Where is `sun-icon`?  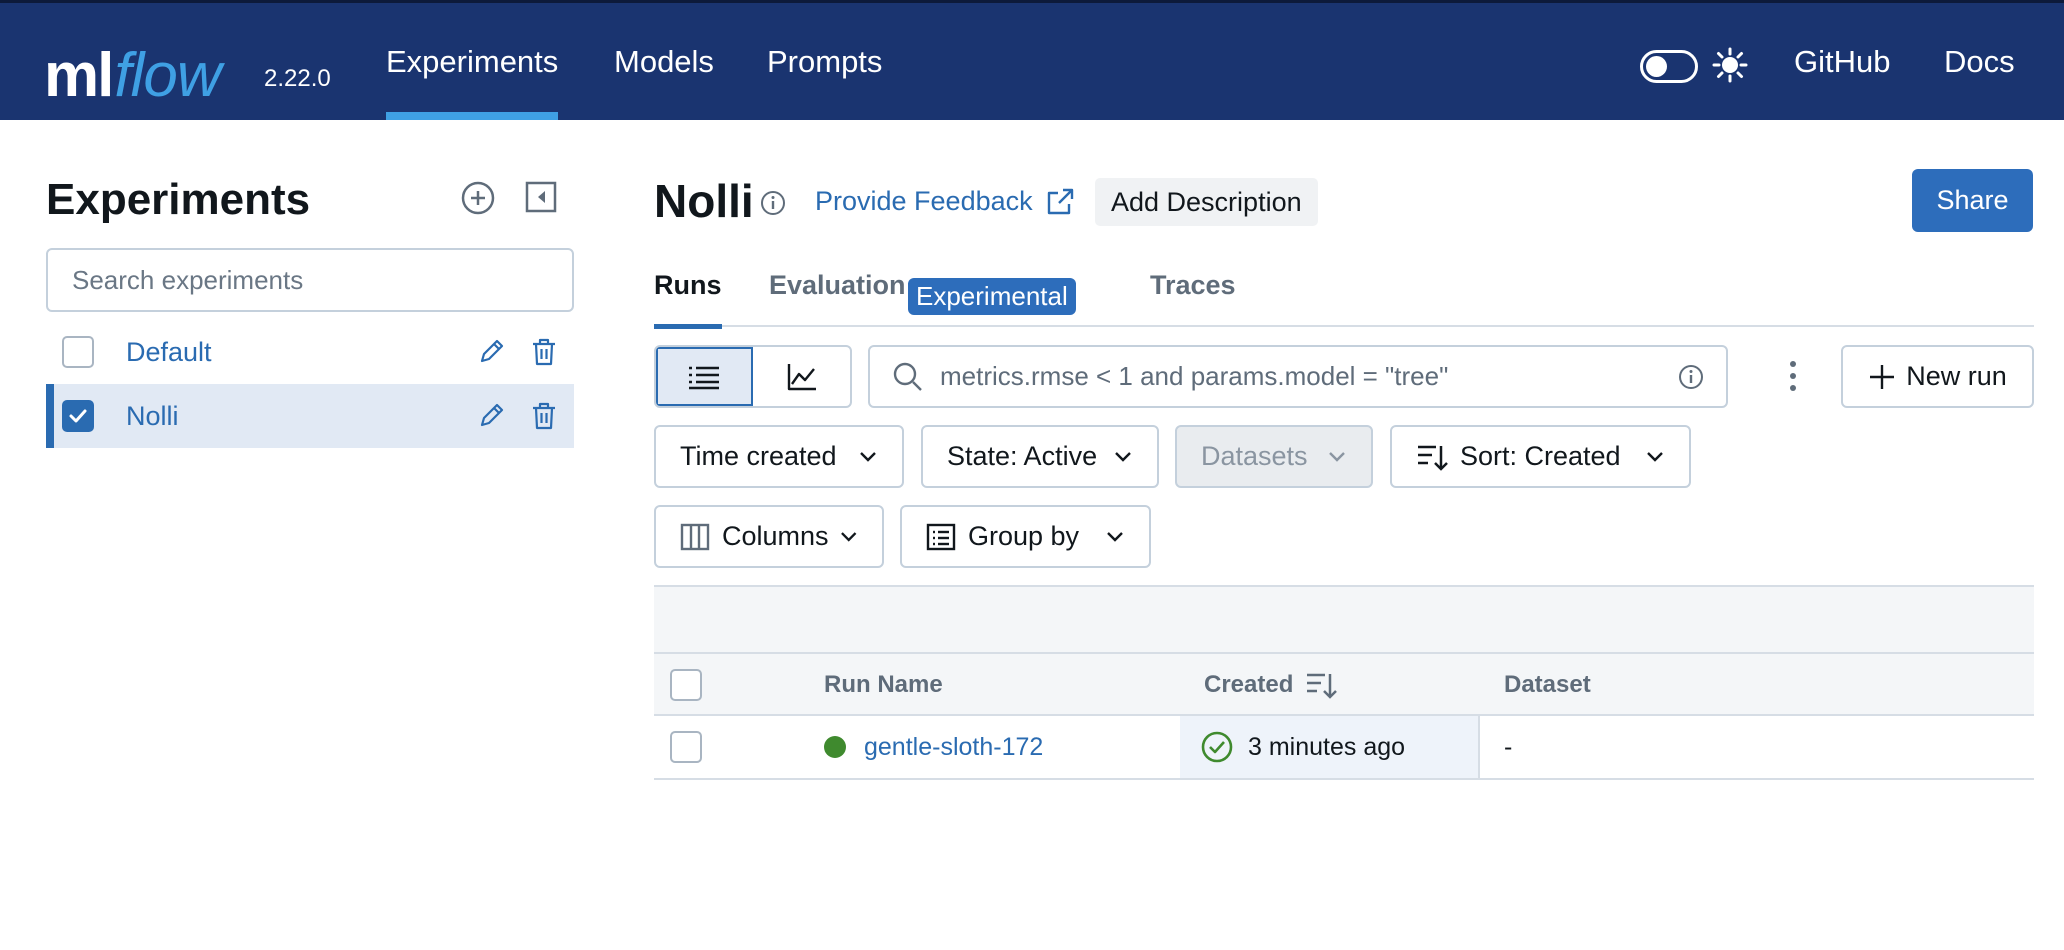
sun-icon is located at coordinates (1730, 65).